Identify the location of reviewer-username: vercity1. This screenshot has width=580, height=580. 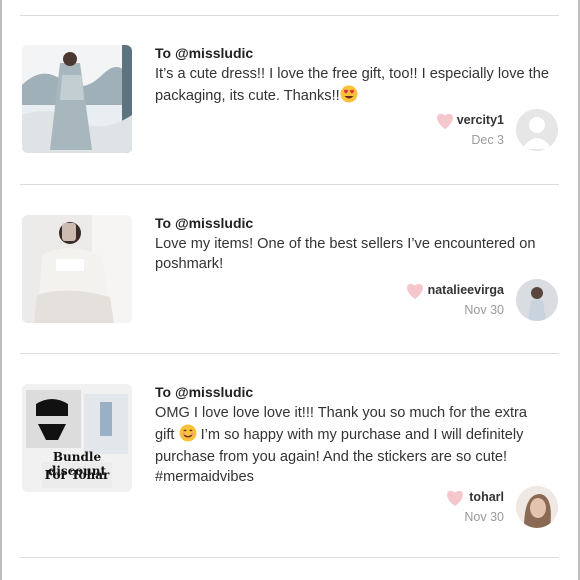
(472, 120).